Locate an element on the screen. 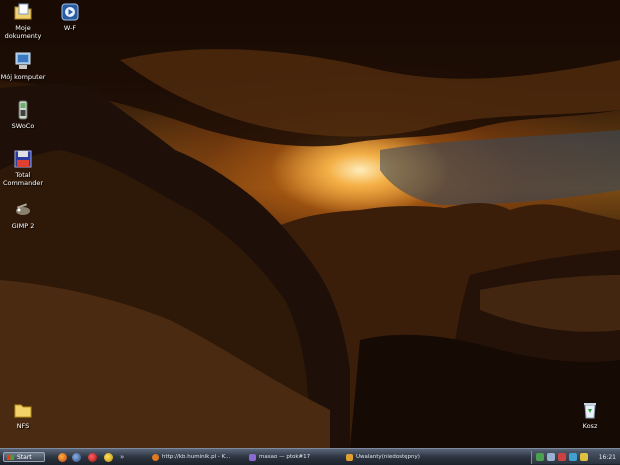 The height and width of the screenshot is (465, 620). windows-flag-icon is located at coordinates (10, 457).